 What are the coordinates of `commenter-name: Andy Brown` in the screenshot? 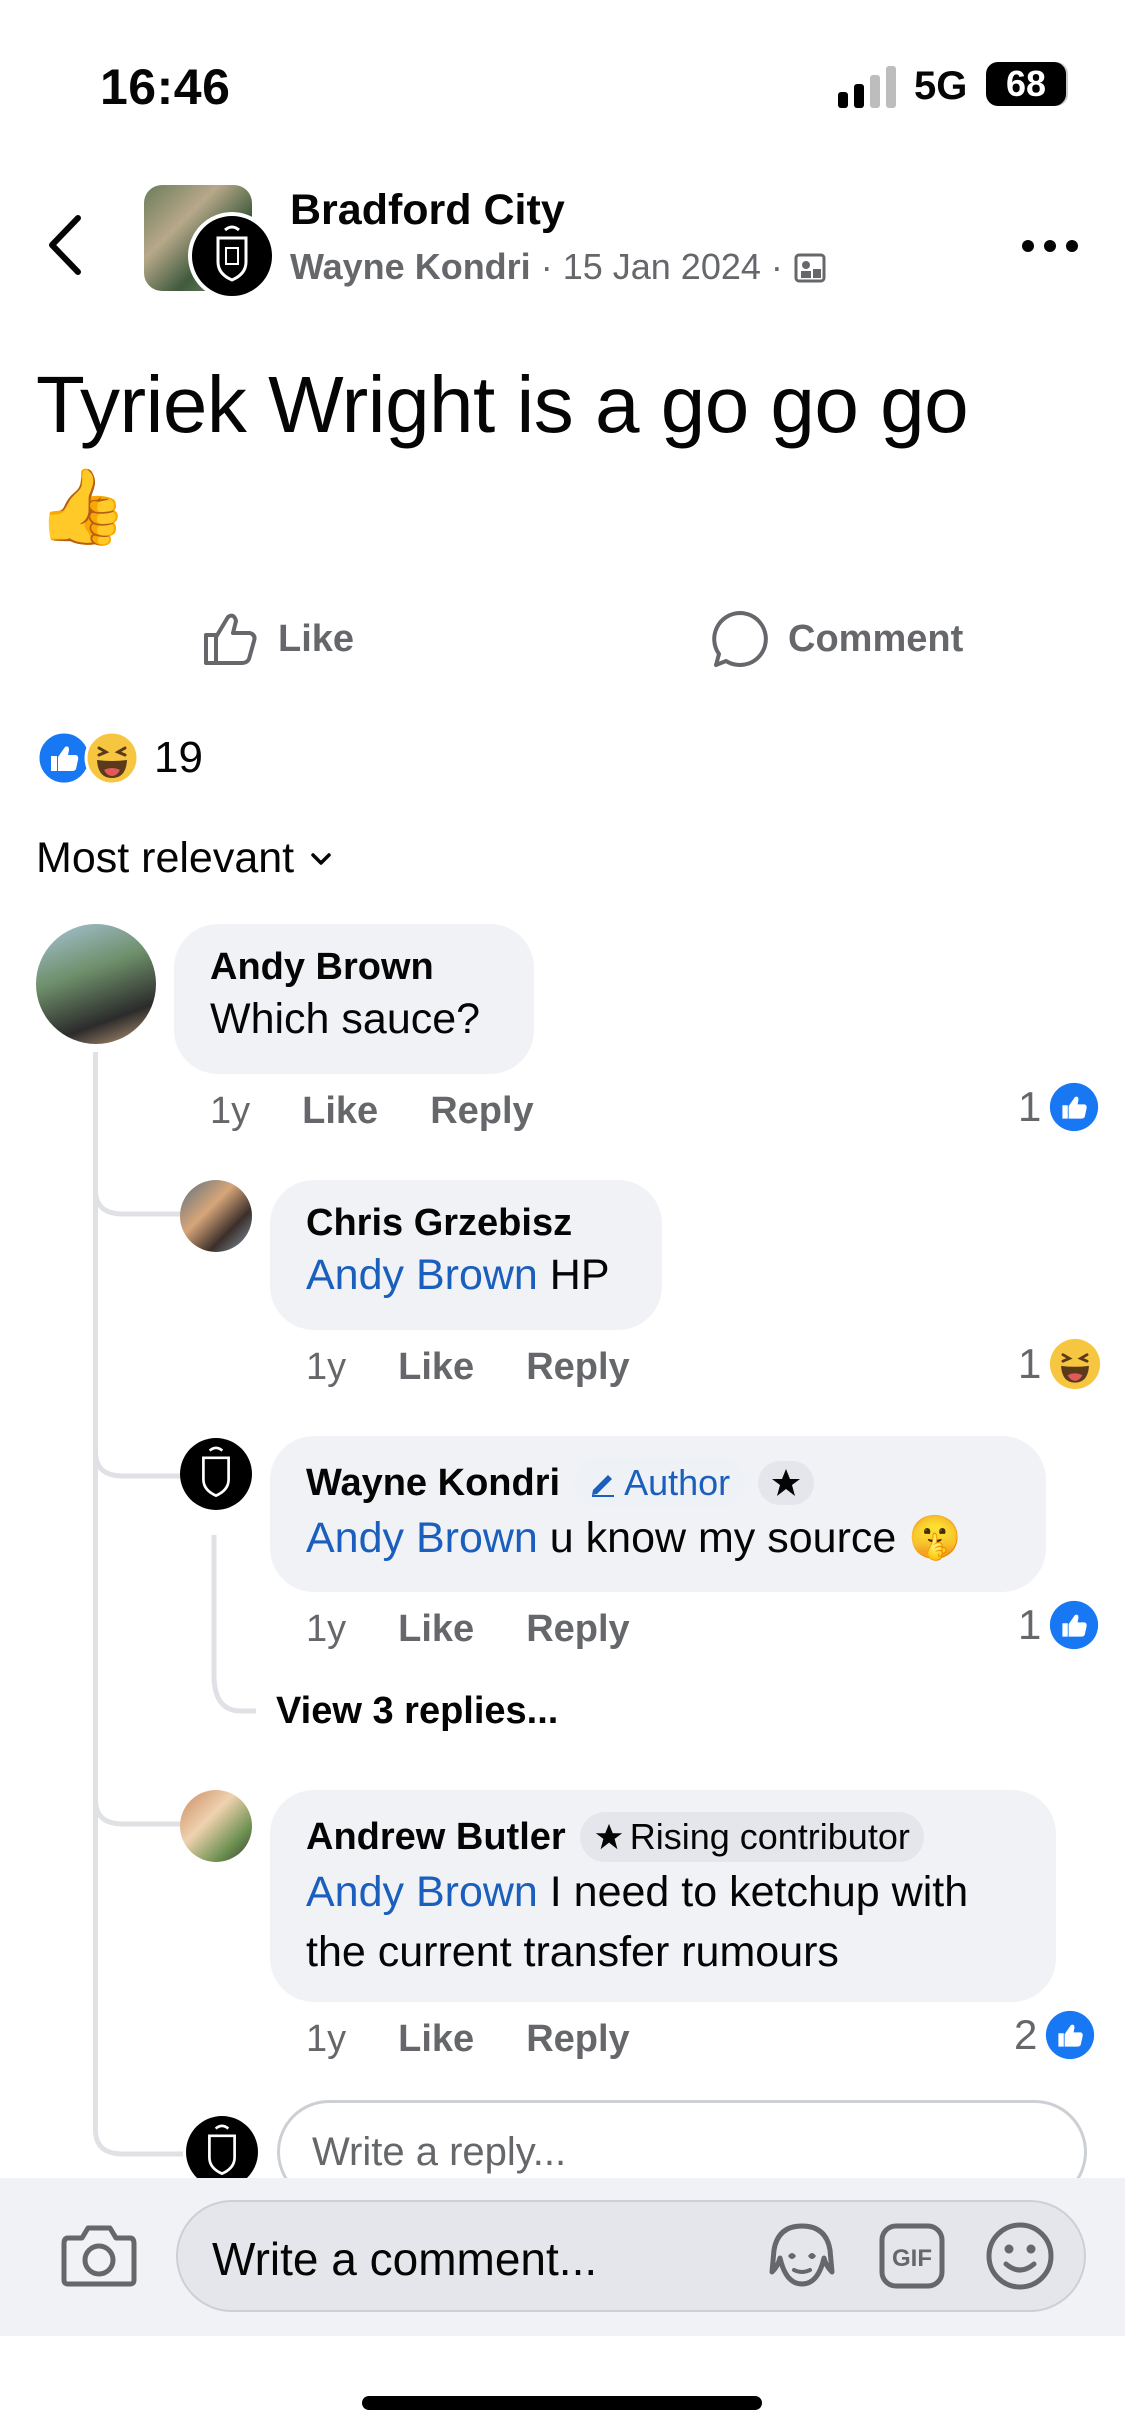 It's located at (354, 967).